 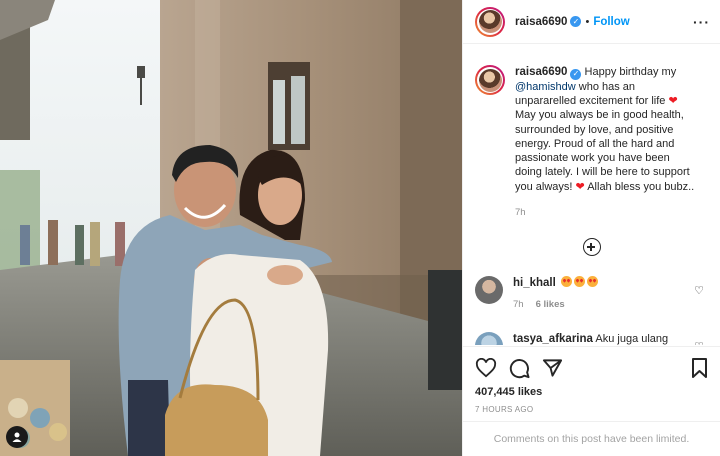 What do you see at coordinates (490, 21) in the screenshot?
I see `author-avatar` at bounding box center [490, 21].